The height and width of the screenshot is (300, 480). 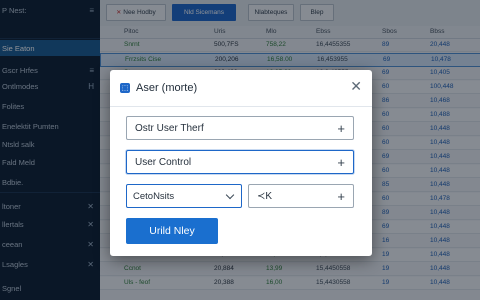 I want to click on dialog-header: ⬚ Aser (morte), so click(x=241, y=88).